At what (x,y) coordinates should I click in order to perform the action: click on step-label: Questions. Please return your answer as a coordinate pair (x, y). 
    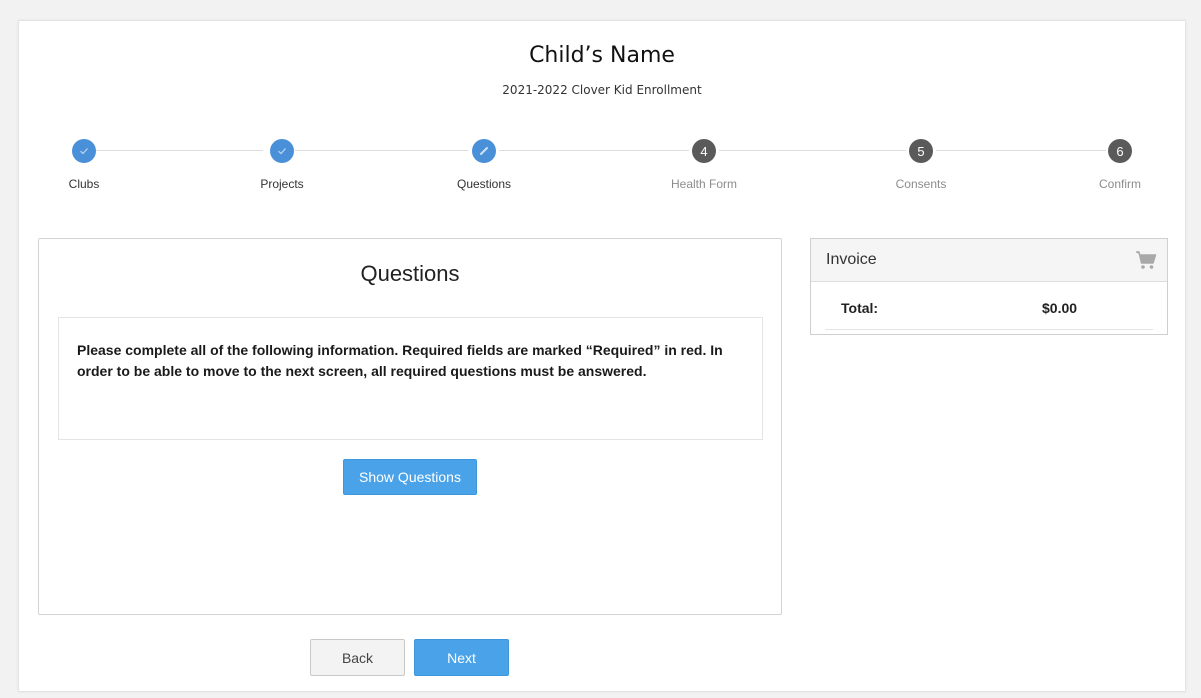
    Looking at the image, I should click on (484, 184).